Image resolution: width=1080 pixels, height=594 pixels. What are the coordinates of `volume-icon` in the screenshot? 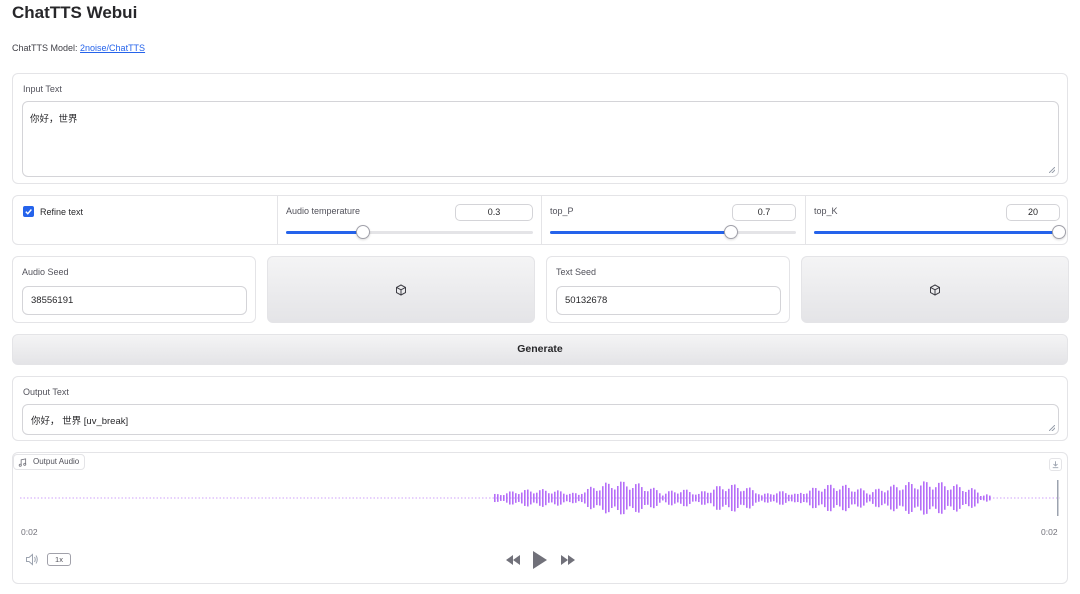 It's located at (32, 559).